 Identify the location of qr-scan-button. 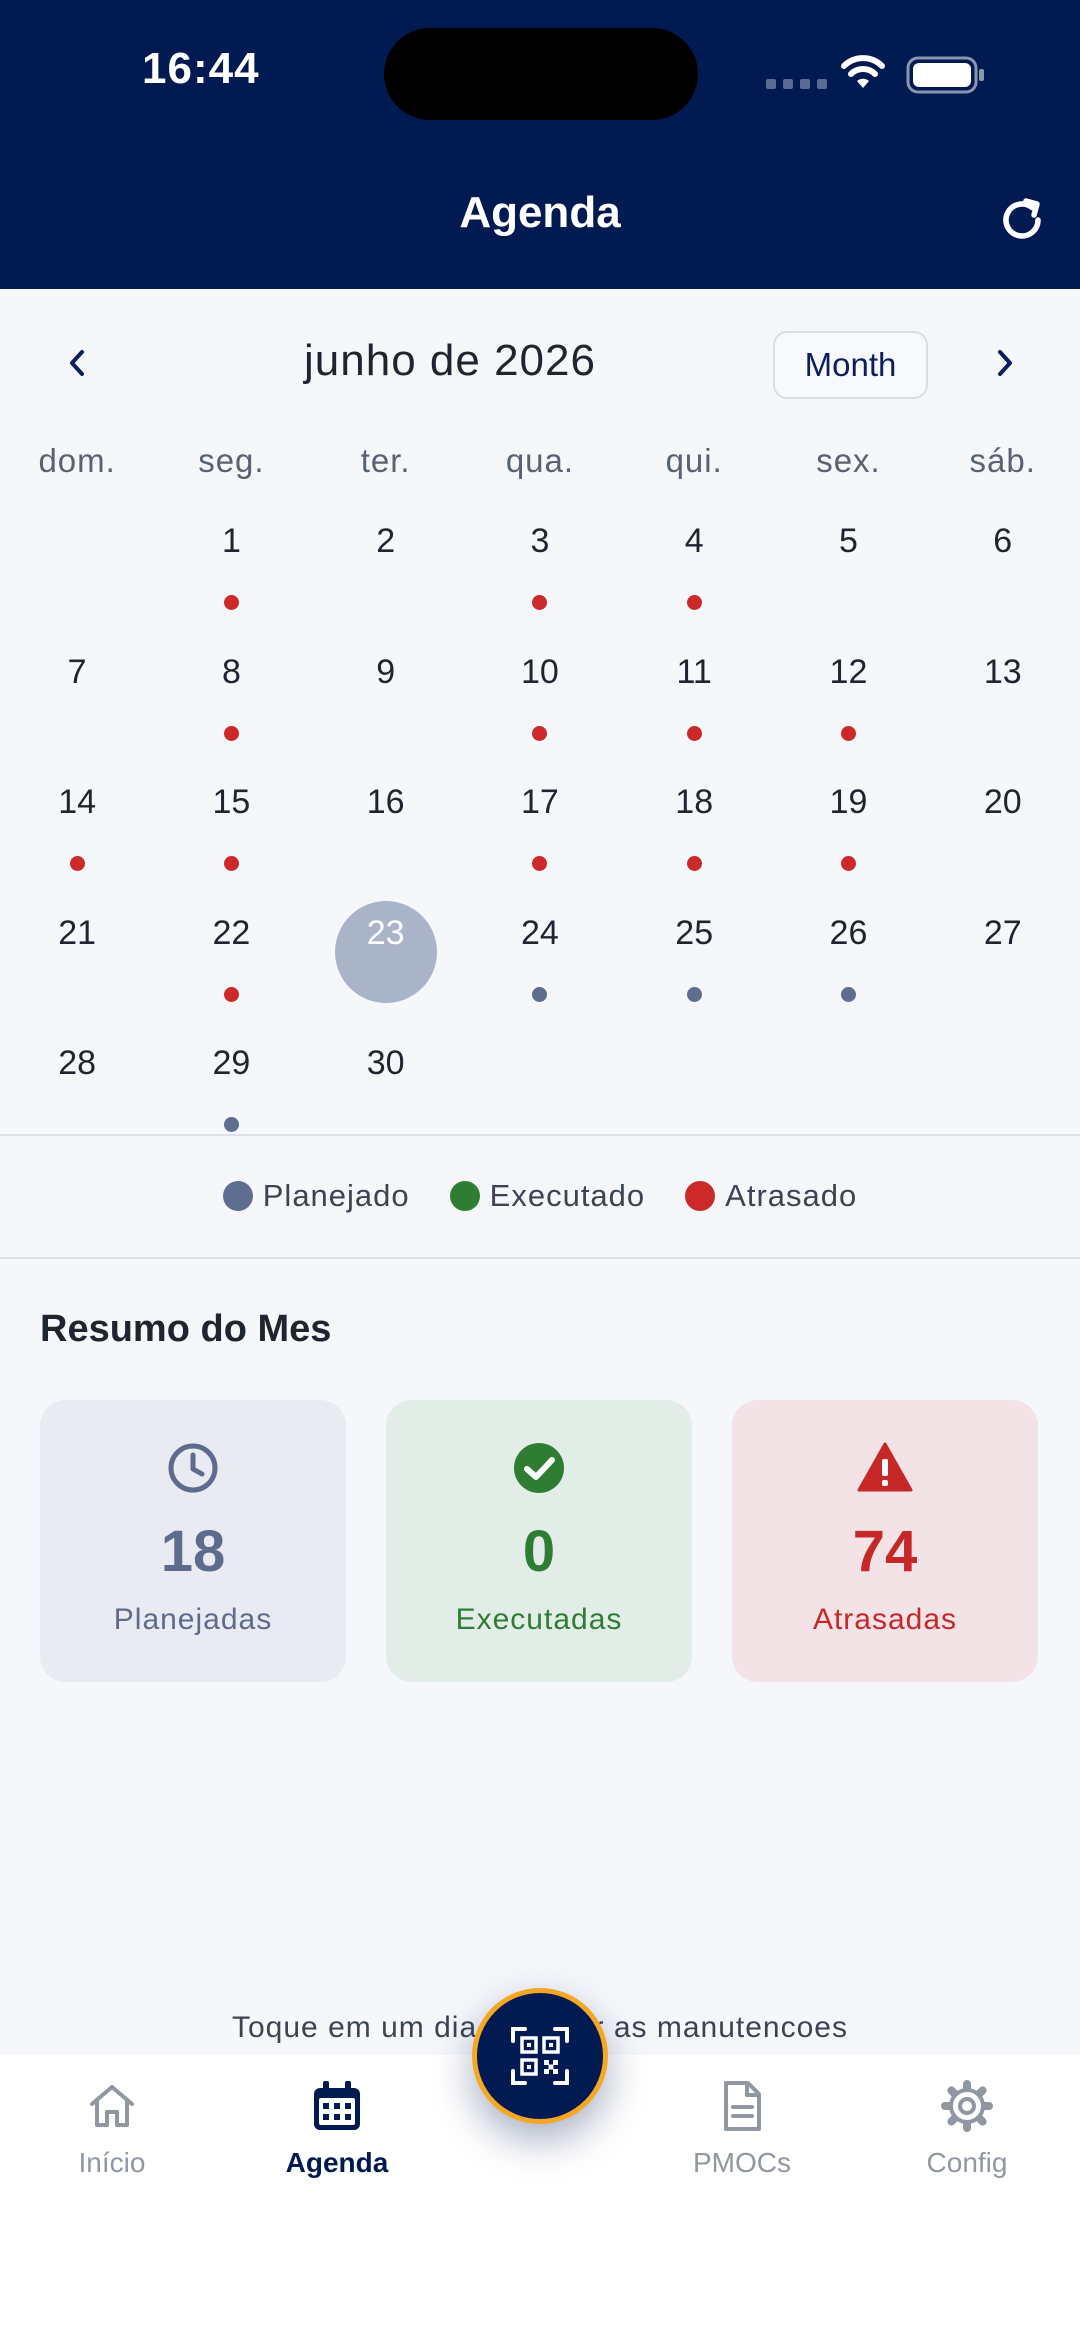
(540, 2056).